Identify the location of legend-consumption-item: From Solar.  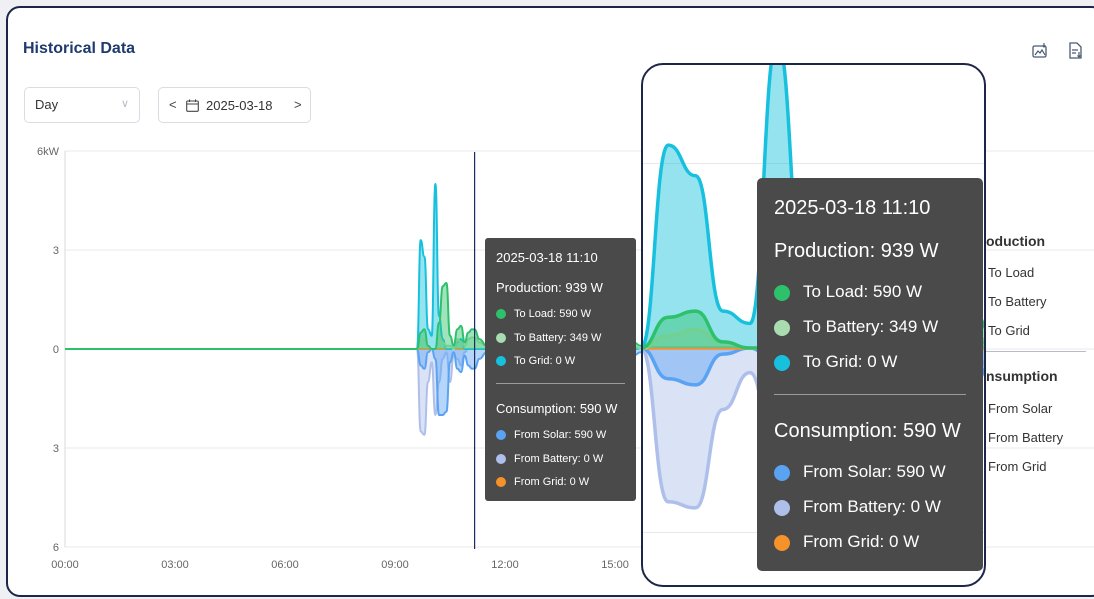
(1020, 408).